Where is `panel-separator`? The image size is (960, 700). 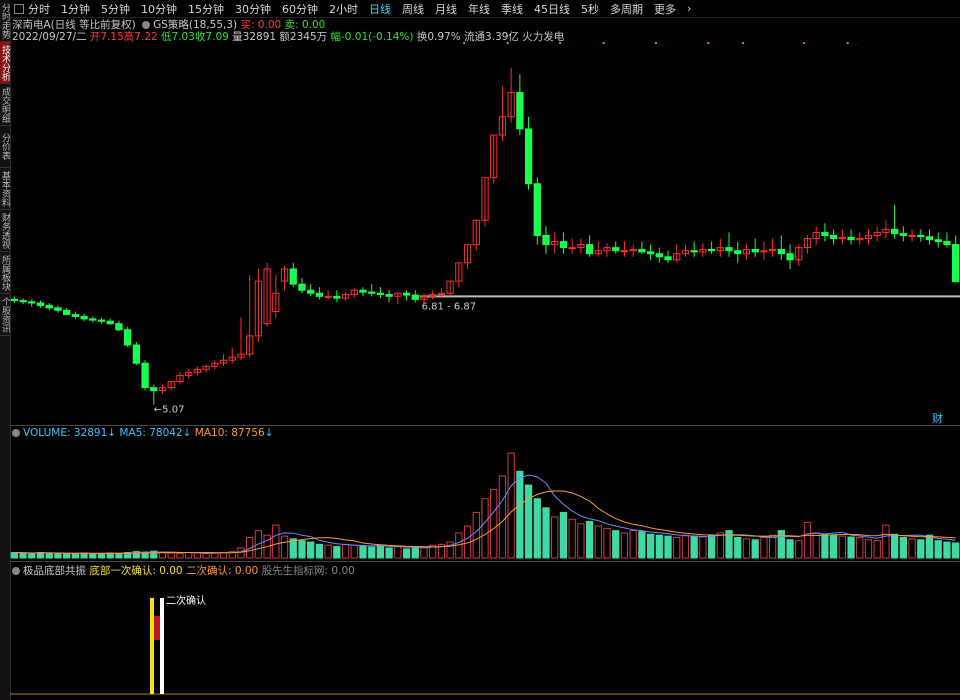
panel-separator is located at coordinates (485, 425).